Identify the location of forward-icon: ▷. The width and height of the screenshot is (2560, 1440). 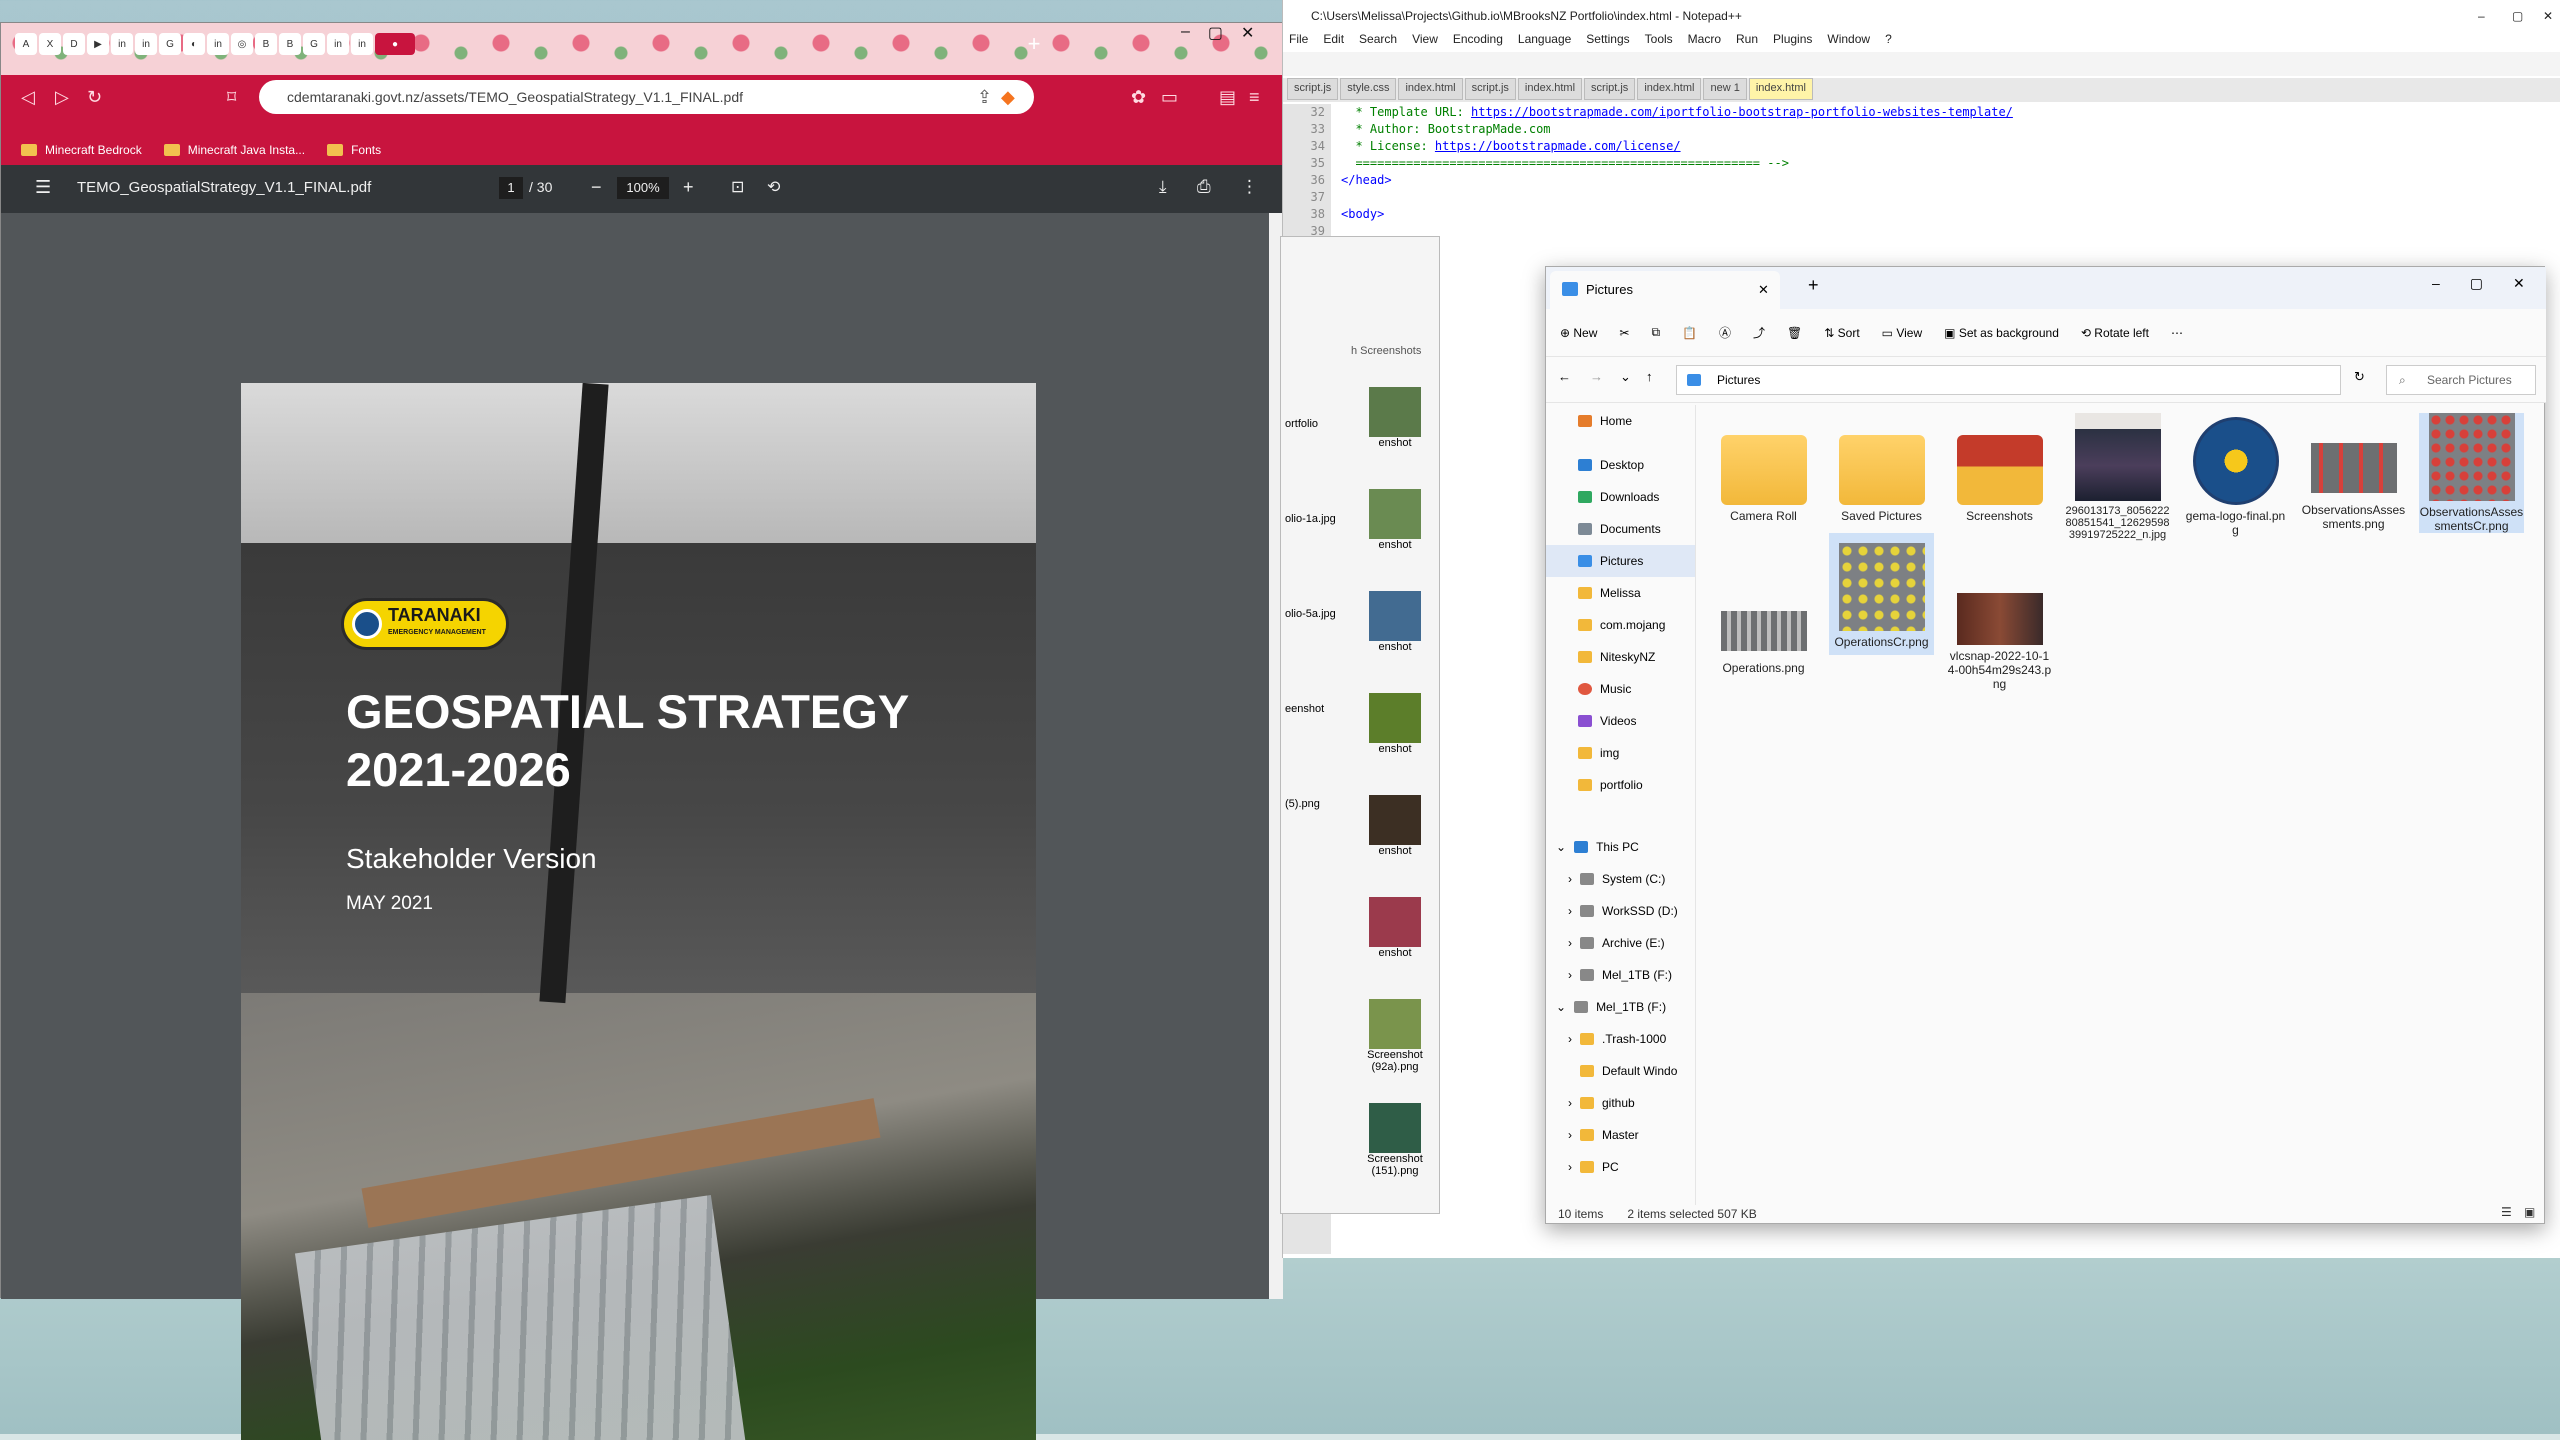
(62, 97).